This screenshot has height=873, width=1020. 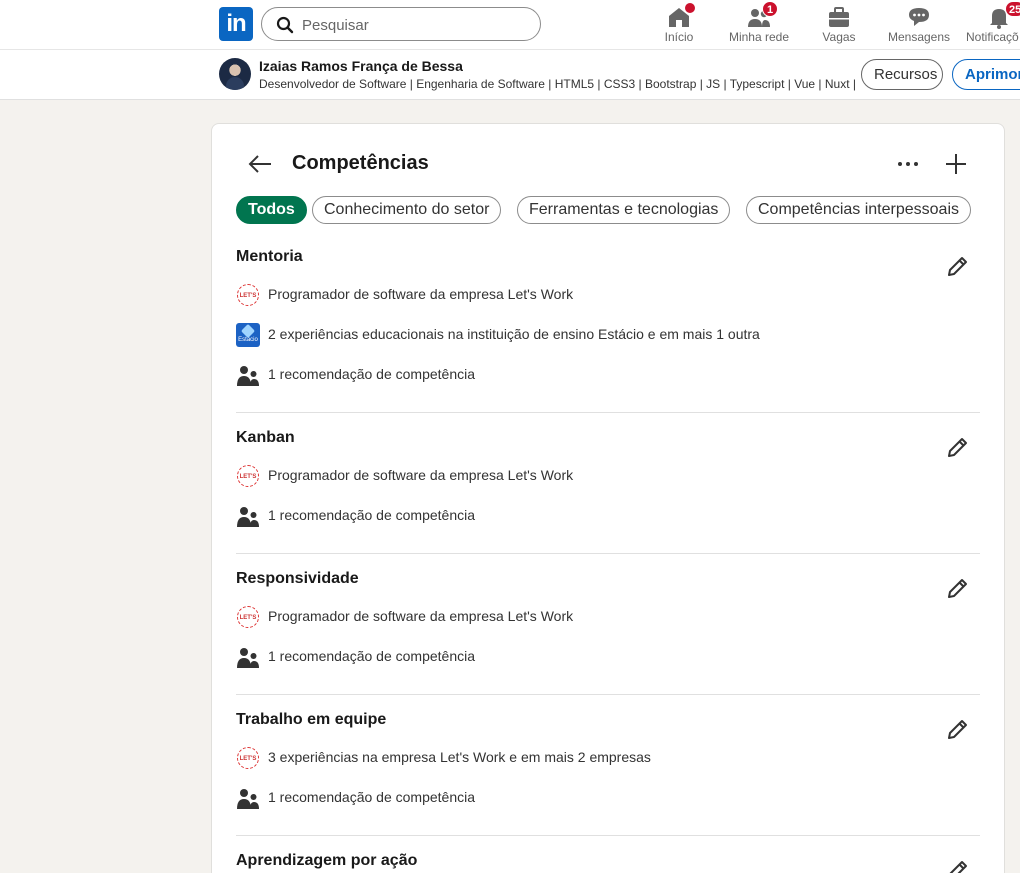 What do you see at coordinates (956, 164) in the screenshot?
I see `add-icon` at bounding box center [956, 164].